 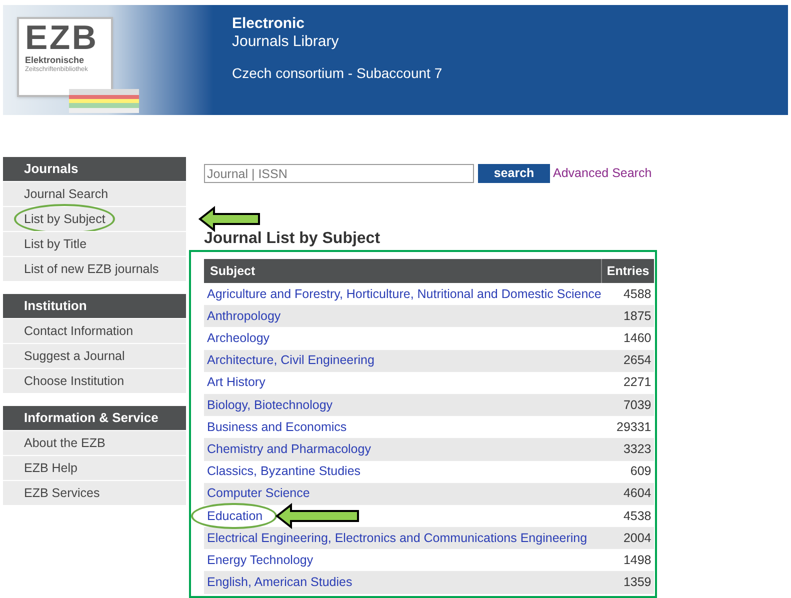 What do you see at coordinates (293, 239) in the screenshot?
I see `page-heading: Journal List by Subject` at bounding box center [293, 239].